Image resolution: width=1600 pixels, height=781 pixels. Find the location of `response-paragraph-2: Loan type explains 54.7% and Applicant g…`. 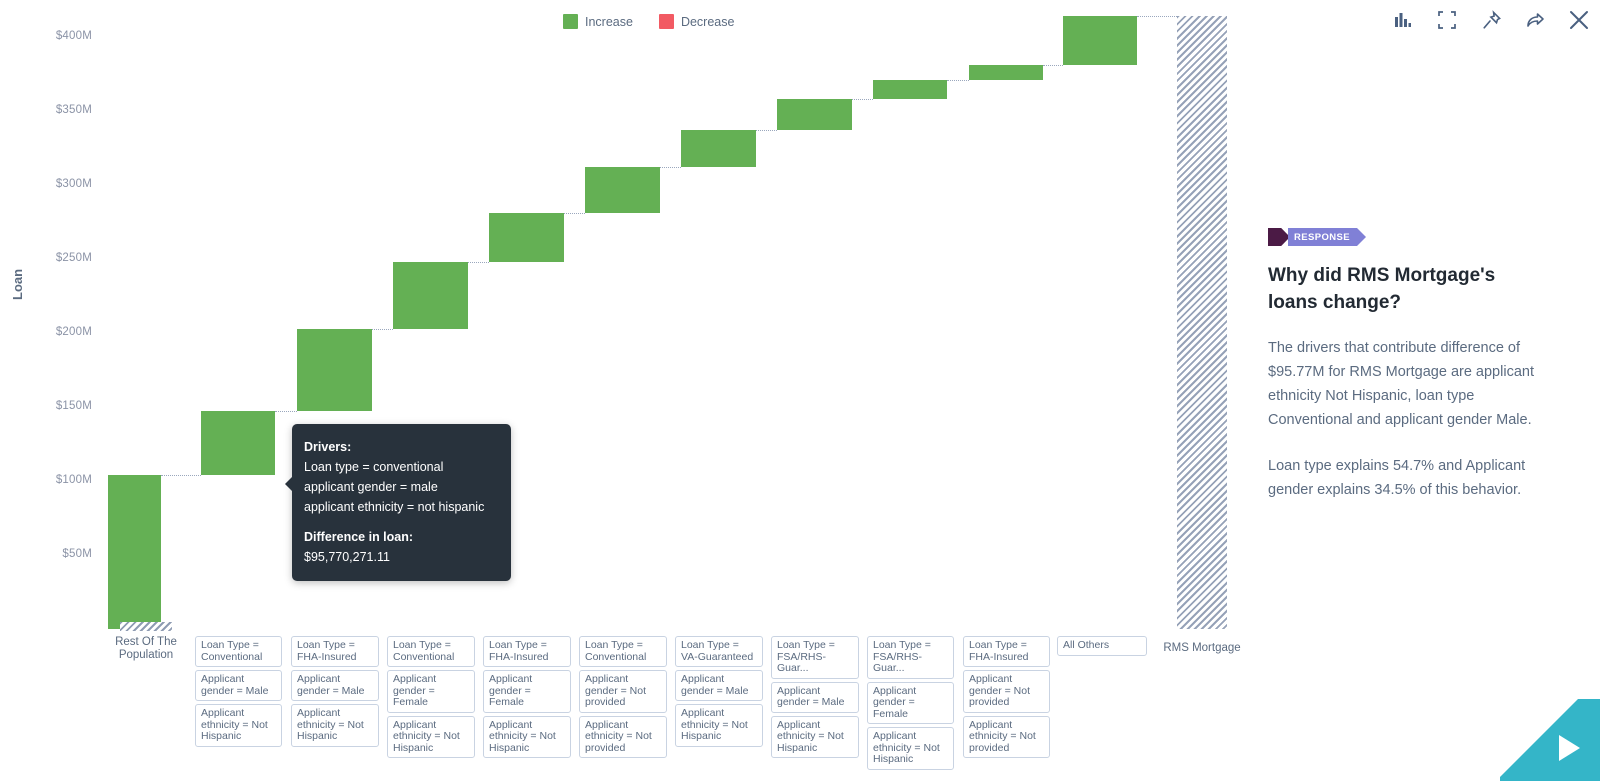

response-paragraph-2: Loan type explains 54.7% and Applicant g… is located at coordinates (1397, 478).